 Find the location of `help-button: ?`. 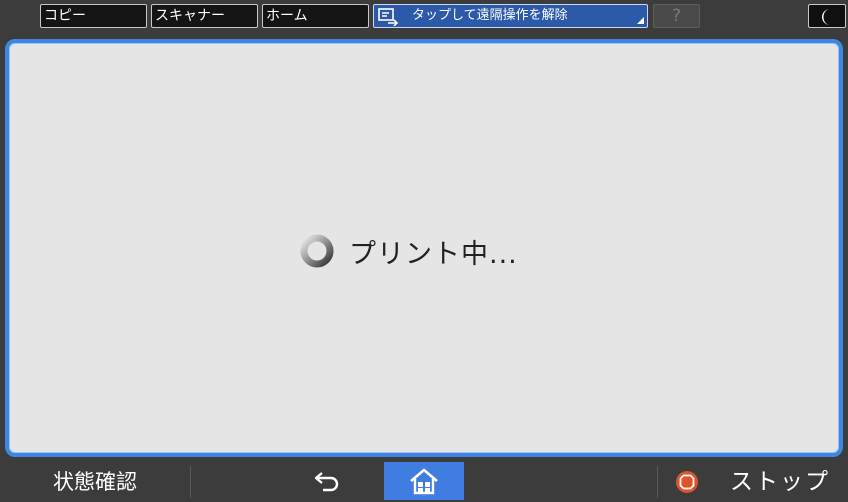

help-button: ? is located at coordinates (676, 16).